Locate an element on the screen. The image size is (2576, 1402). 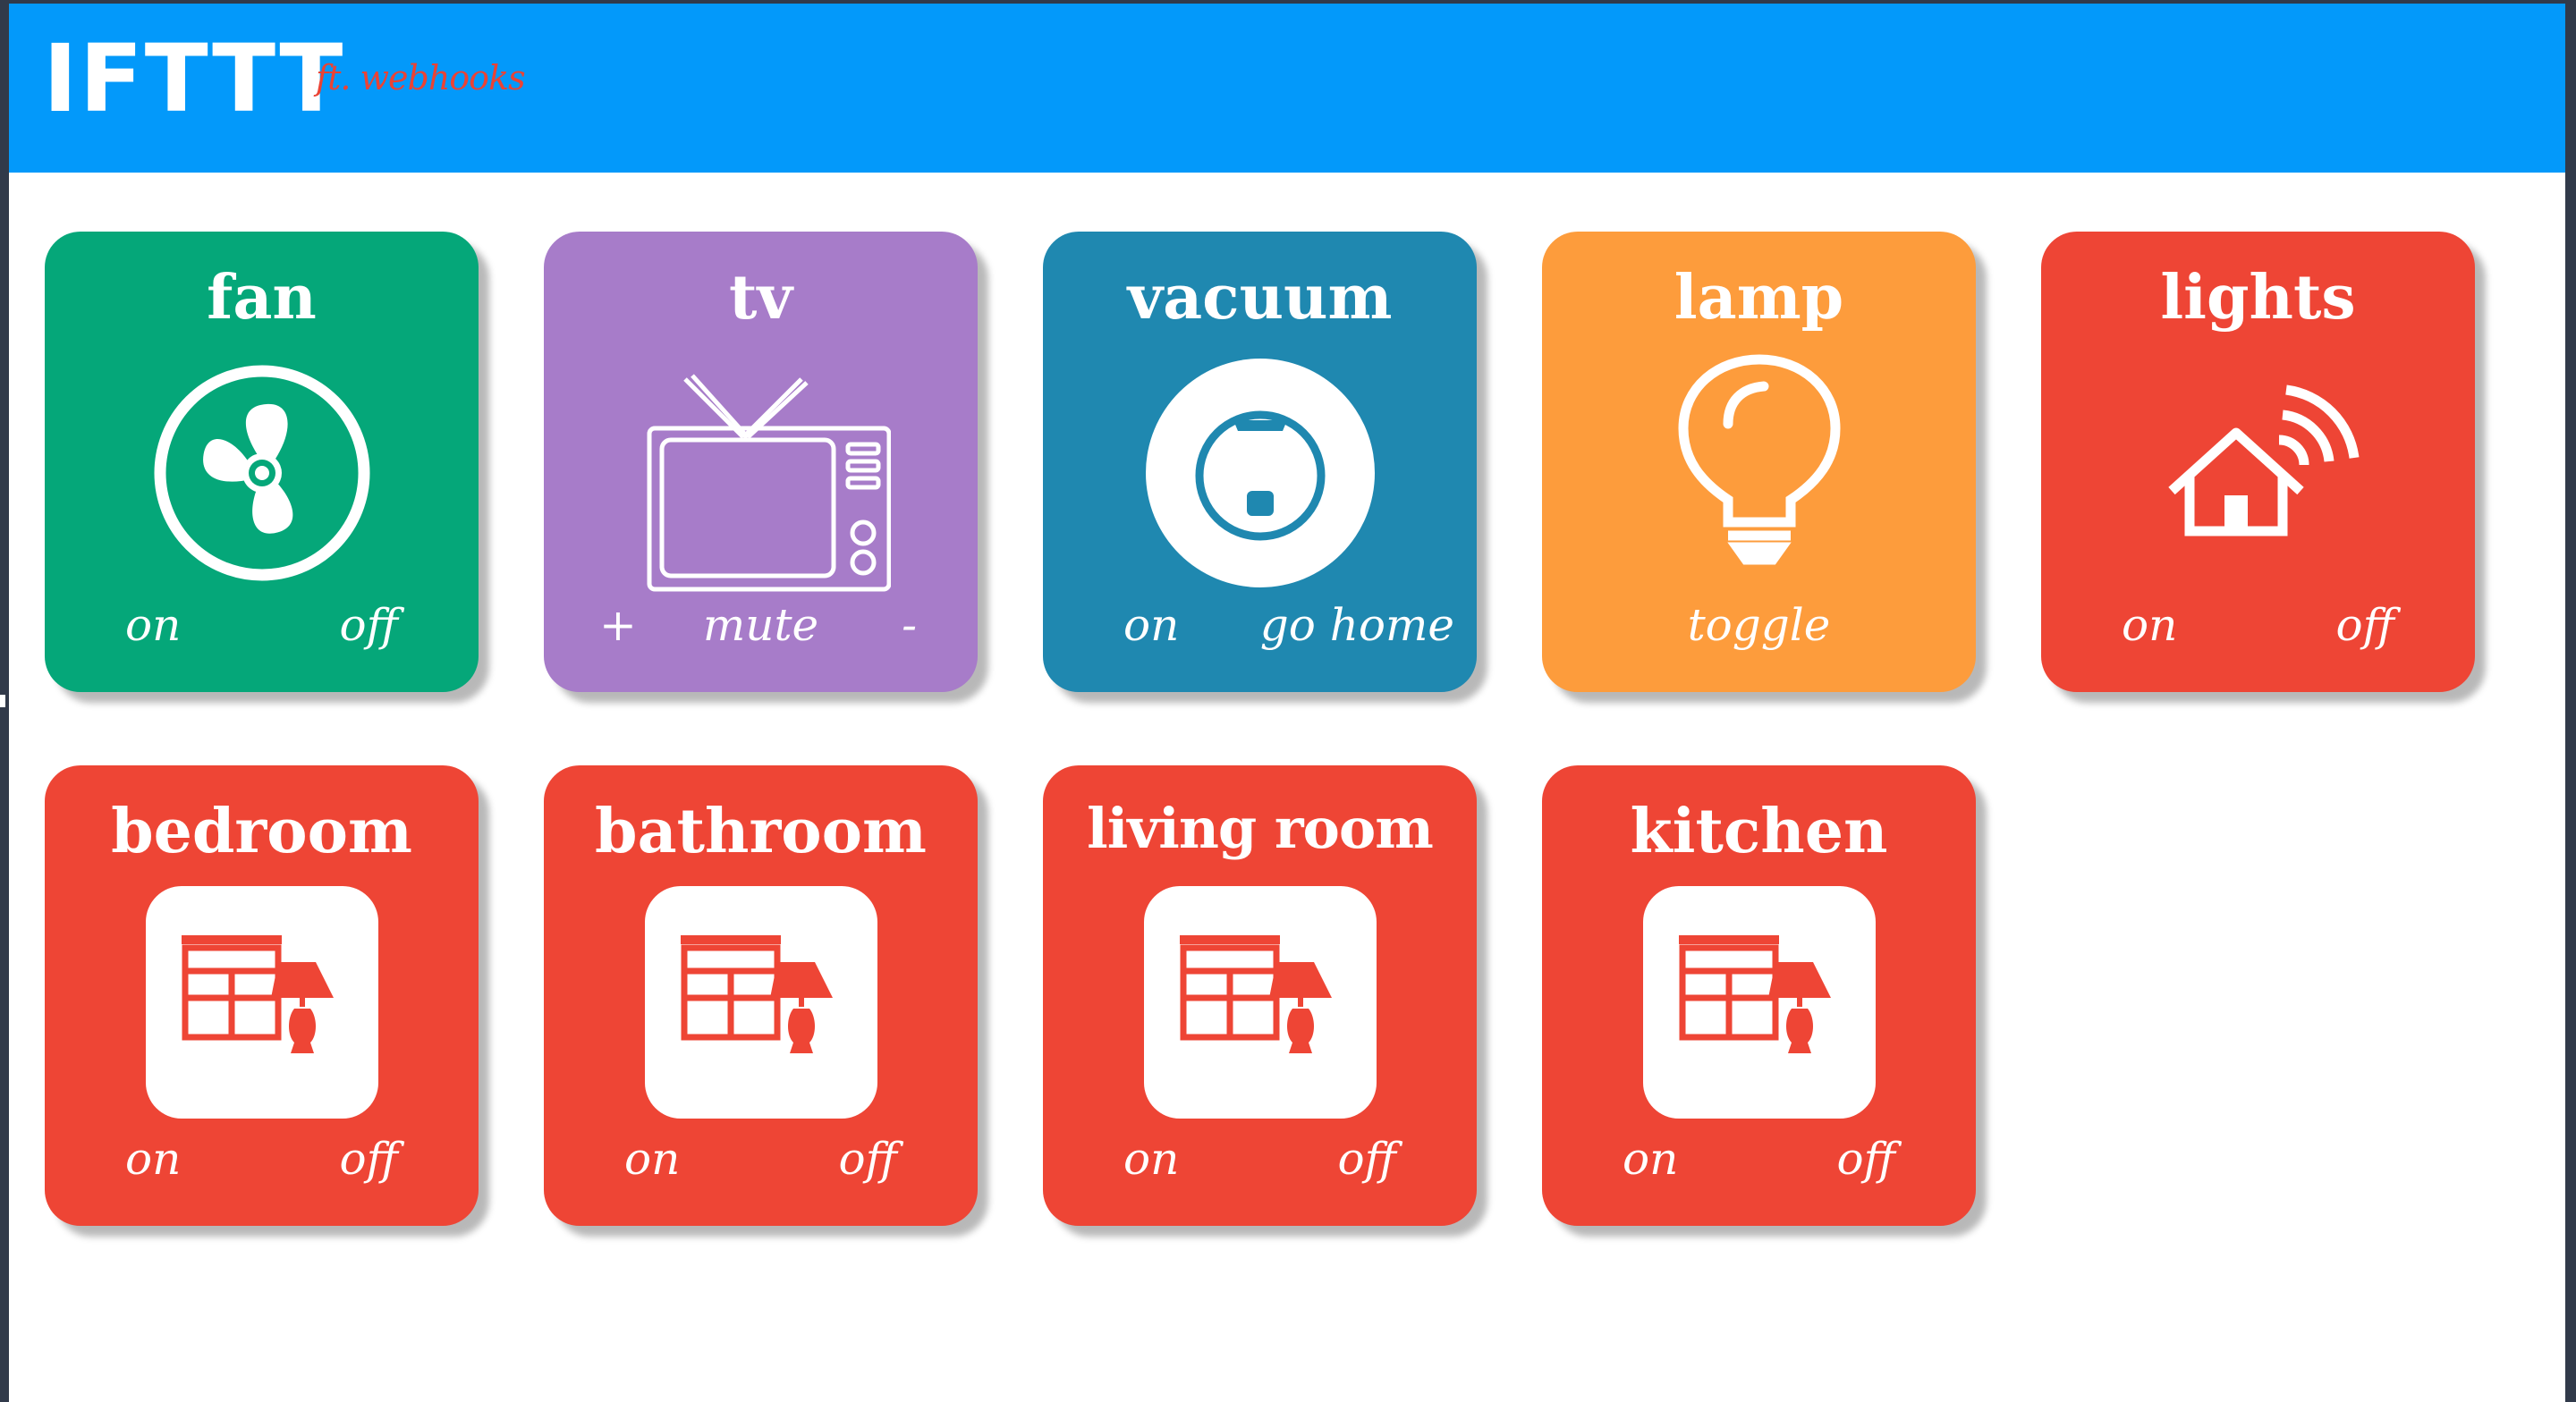
tile-title: lamp is located at coordinates (1759, 298).